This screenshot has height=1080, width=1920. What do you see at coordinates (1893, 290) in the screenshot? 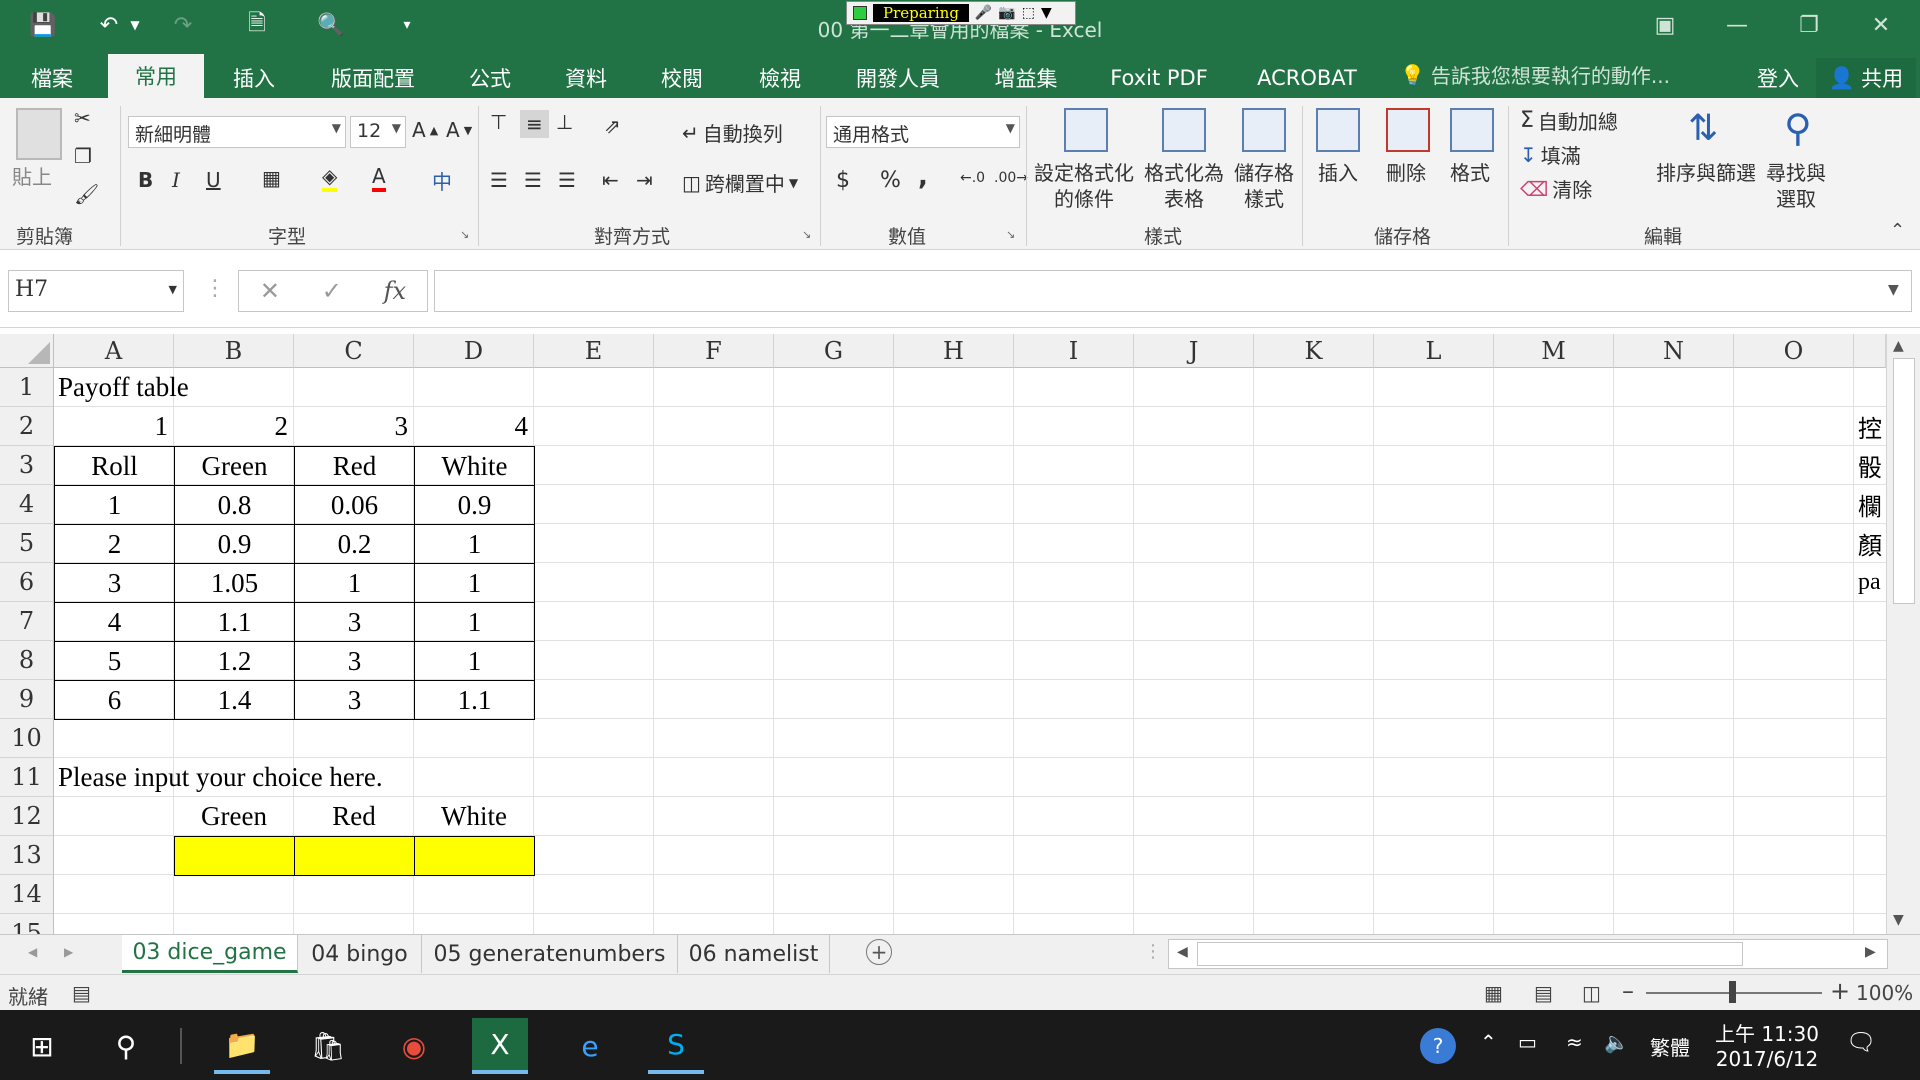
I see `expand-formula-bar-icon: ▼` at bounding box center [1893, 290].